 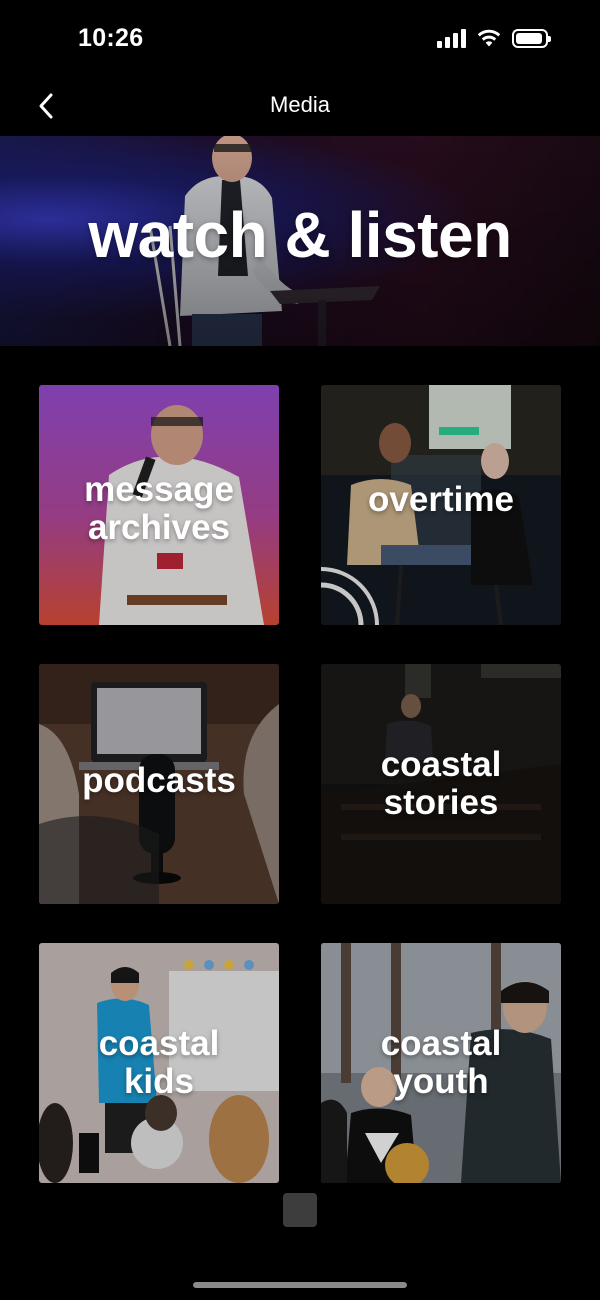 I want to click on nav-bar: Media, so click(x=300, y=107).